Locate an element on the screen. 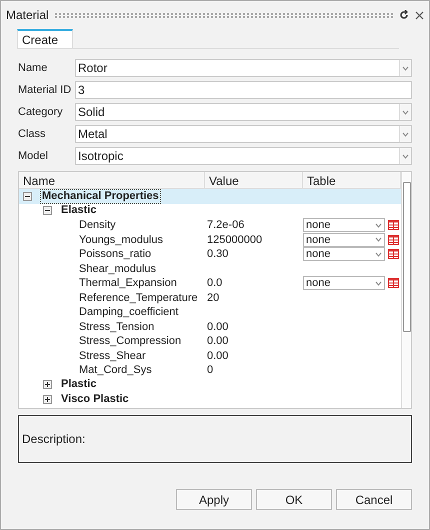  tree-node-label: Mechanical Properties is located at coordinates (100, 196).